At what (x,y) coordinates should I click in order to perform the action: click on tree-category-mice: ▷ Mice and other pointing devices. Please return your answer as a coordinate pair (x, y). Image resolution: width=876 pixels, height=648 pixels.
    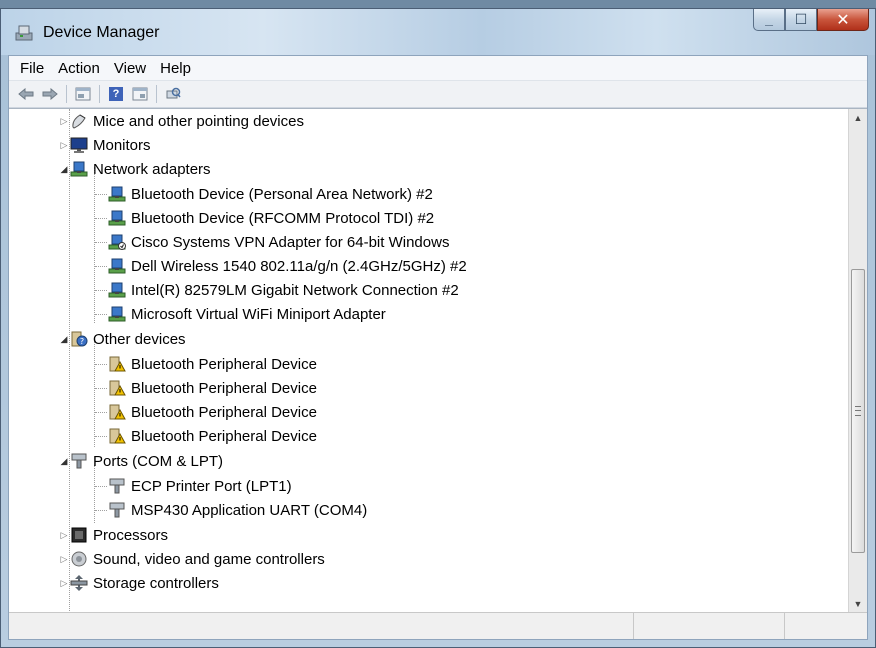
    Looking at the image, I should click on (181, 121).